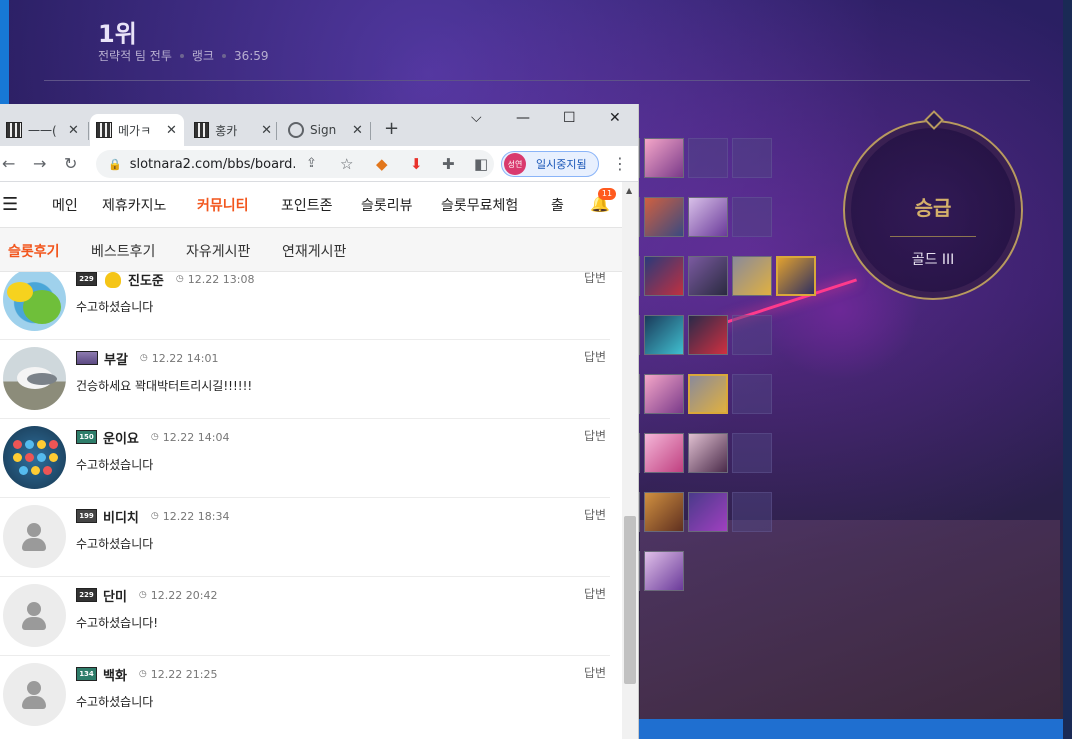 Image resolution: width=1072 pixels, height=739 pixels. What do you see at coordinates (314, 251) in the screenshot?
I see `sub-item-serial-board: 연재게시판` at bounding box center [314, 251].